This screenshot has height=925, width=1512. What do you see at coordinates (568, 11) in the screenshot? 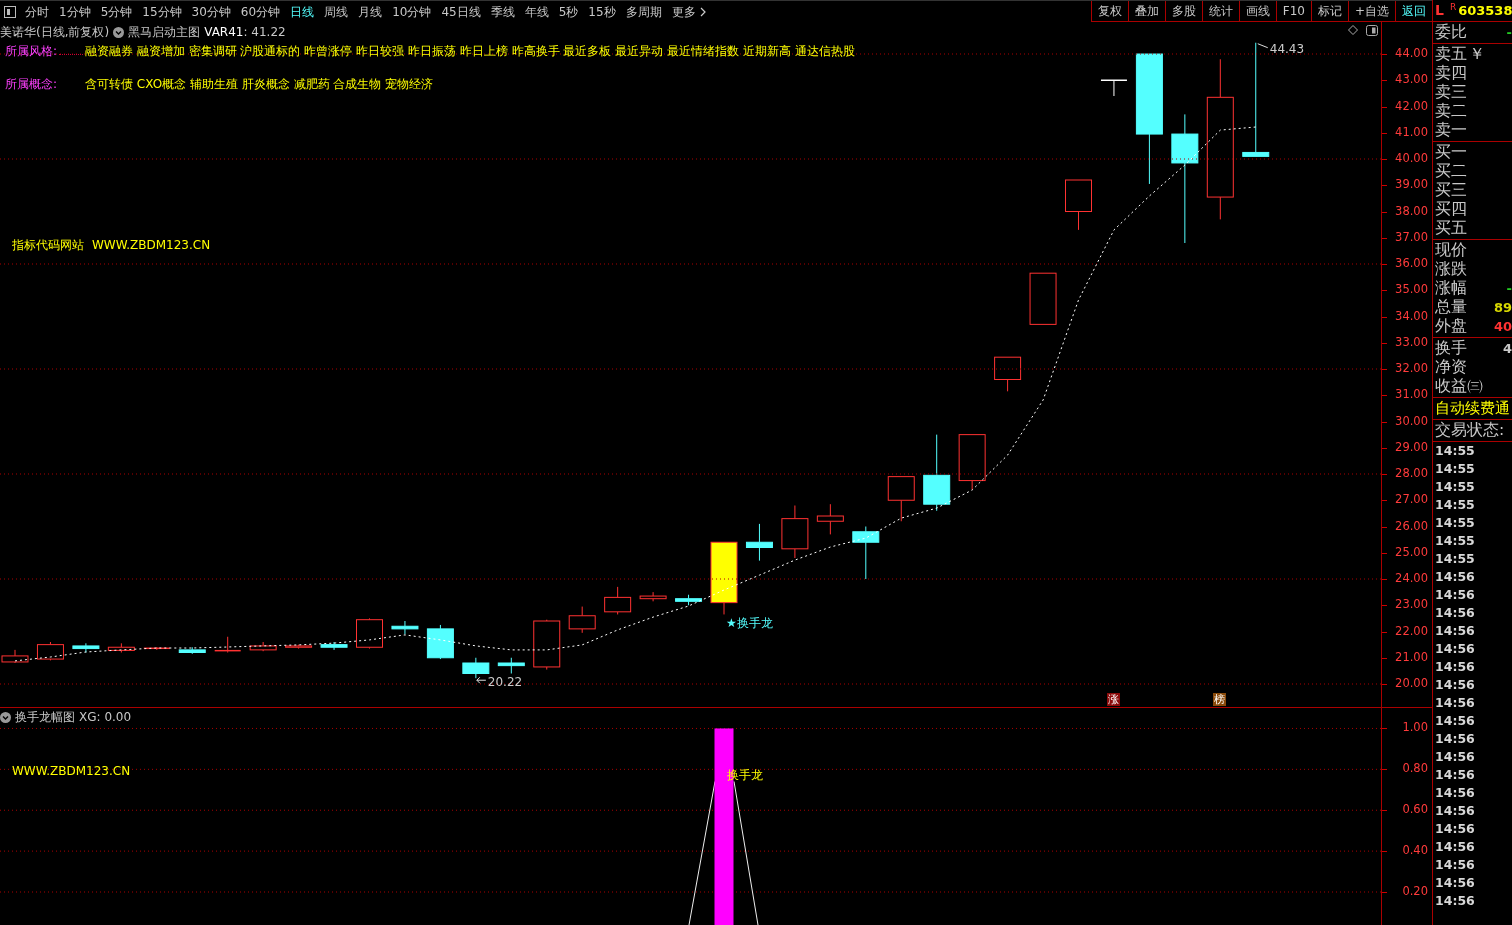
I see `period-tab: 5秒` at bounding box center [568, 11].